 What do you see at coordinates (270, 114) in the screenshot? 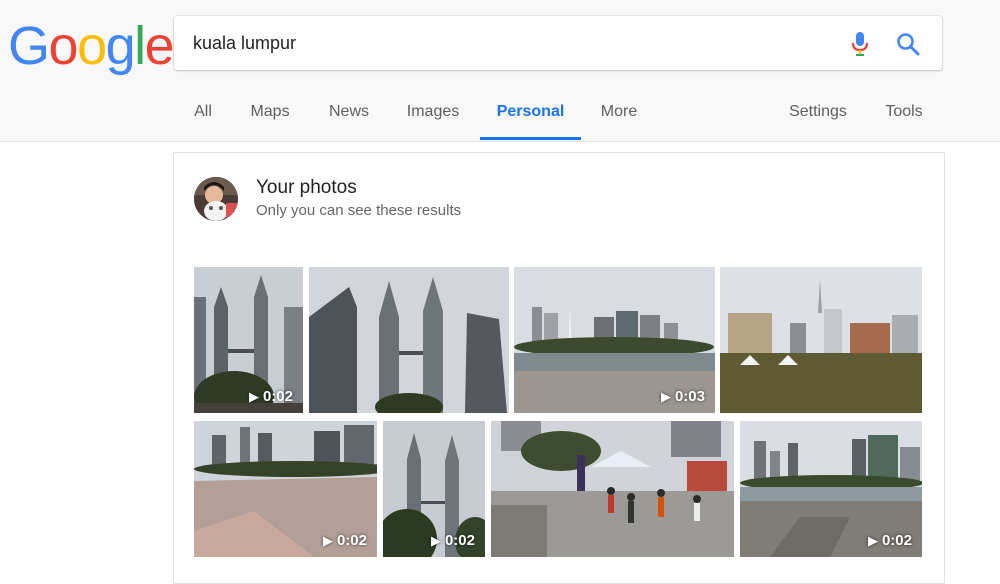
I see `tab-maps: Maps` at bounding box center [270, 114].